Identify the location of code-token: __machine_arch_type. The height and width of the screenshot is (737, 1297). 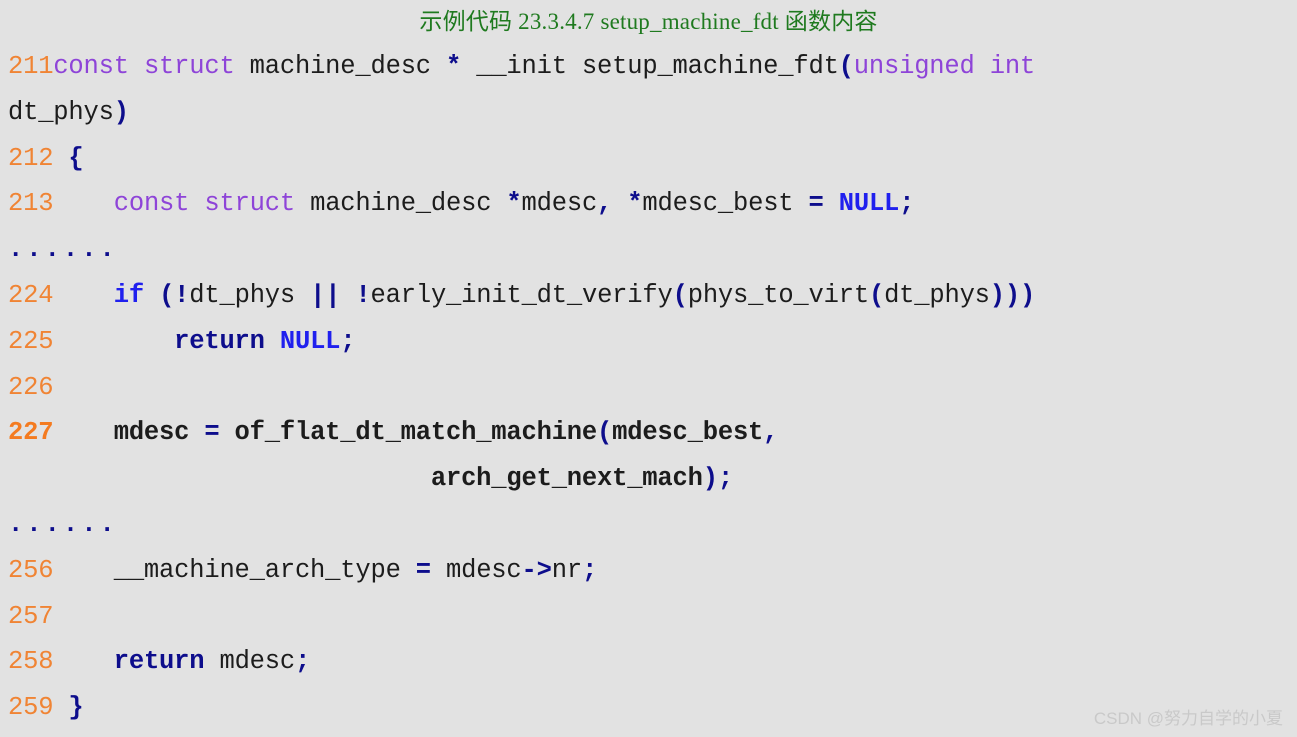
(234, 570).